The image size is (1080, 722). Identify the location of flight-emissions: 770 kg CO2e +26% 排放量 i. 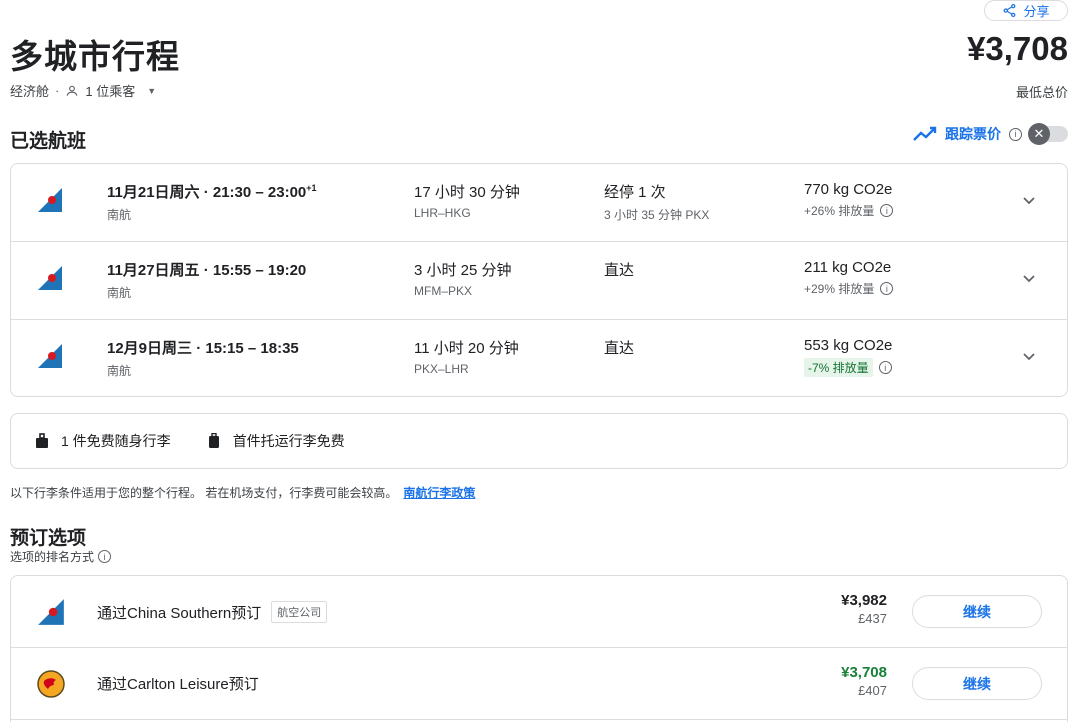
(849, 200).